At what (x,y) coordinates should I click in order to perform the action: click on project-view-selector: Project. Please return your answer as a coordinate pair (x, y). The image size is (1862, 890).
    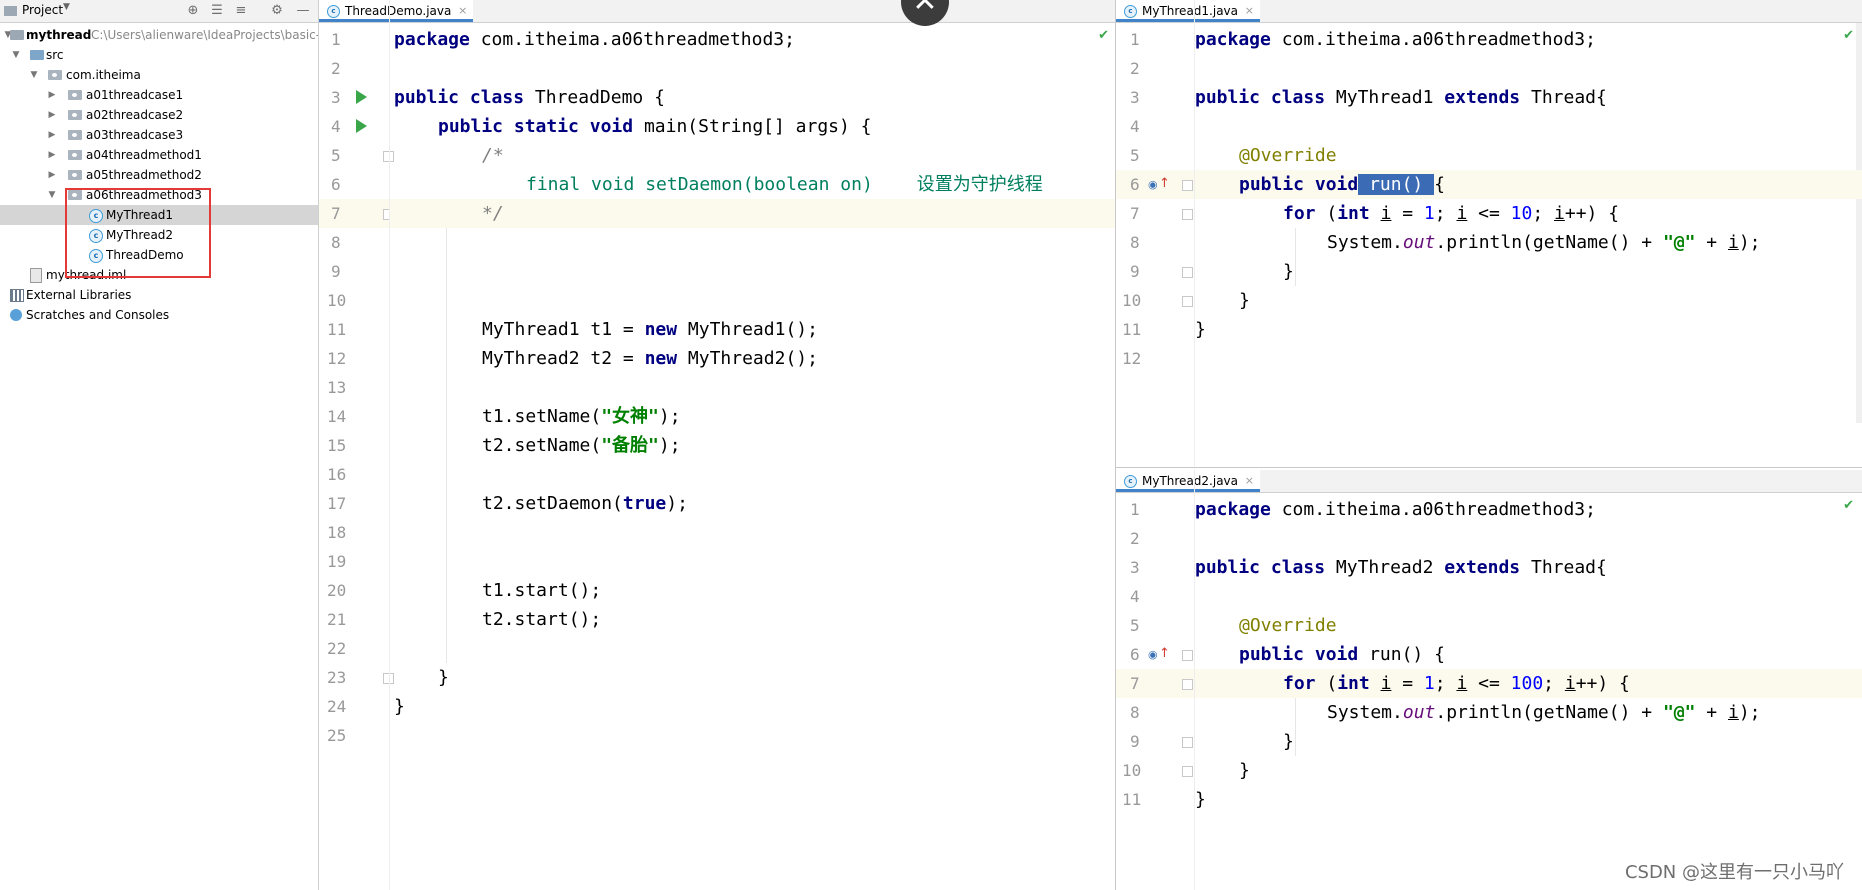
    Looking at the image, I should click on (42, 10).